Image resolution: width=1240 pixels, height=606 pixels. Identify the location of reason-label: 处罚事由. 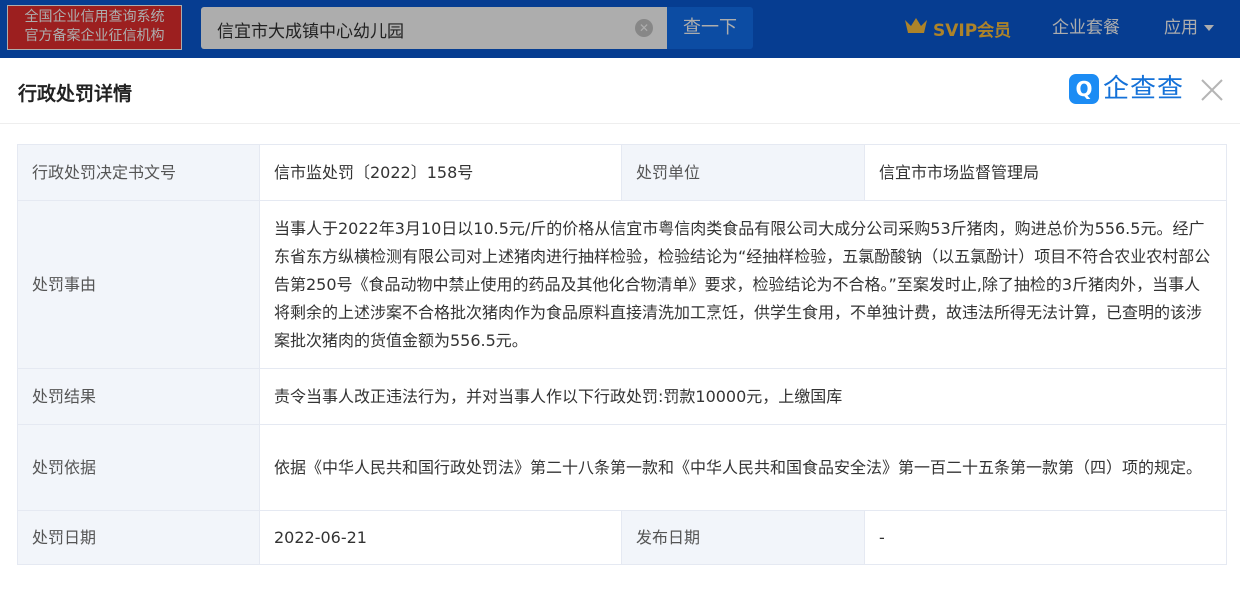
(138, 284).